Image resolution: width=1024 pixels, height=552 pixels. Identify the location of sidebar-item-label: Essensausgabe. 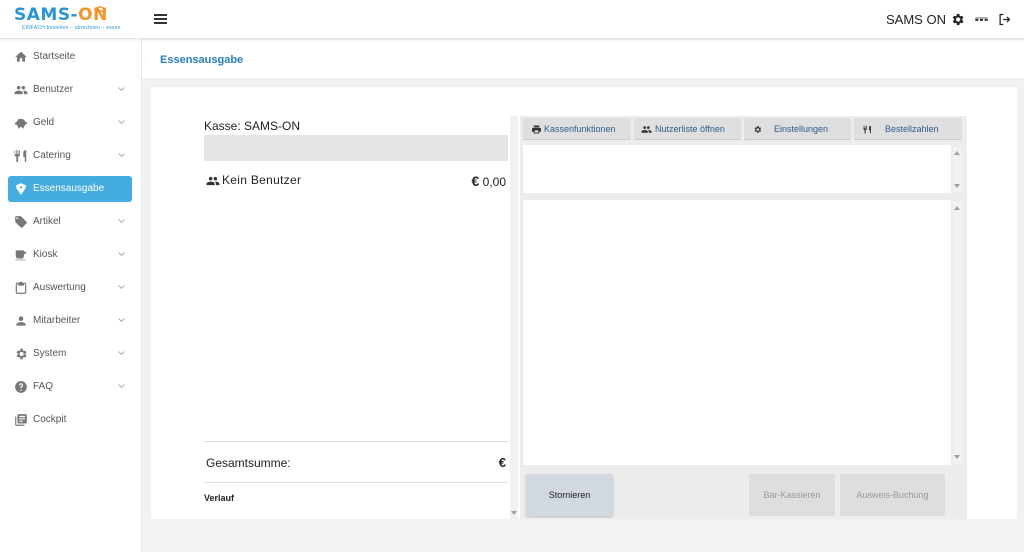
(69, 188).